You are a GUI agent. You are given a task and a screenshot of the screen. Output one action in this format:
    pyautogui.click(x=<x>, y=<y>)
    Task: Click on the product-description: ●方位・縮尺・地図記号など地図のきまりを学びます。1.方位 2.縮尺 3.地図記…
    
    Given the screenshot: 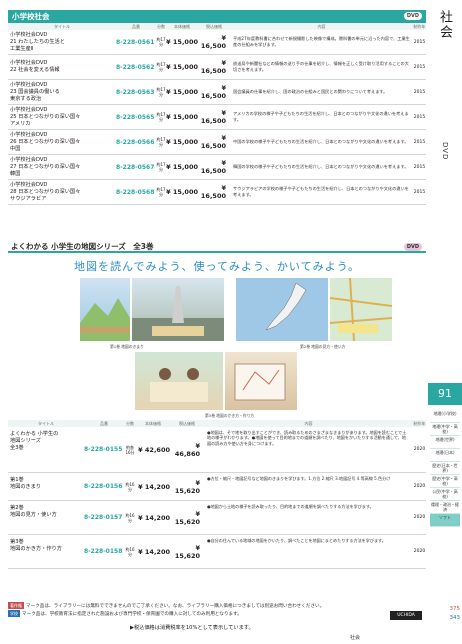 What is the action you would take?
    pyautogui.click(x=299, y=478)
    